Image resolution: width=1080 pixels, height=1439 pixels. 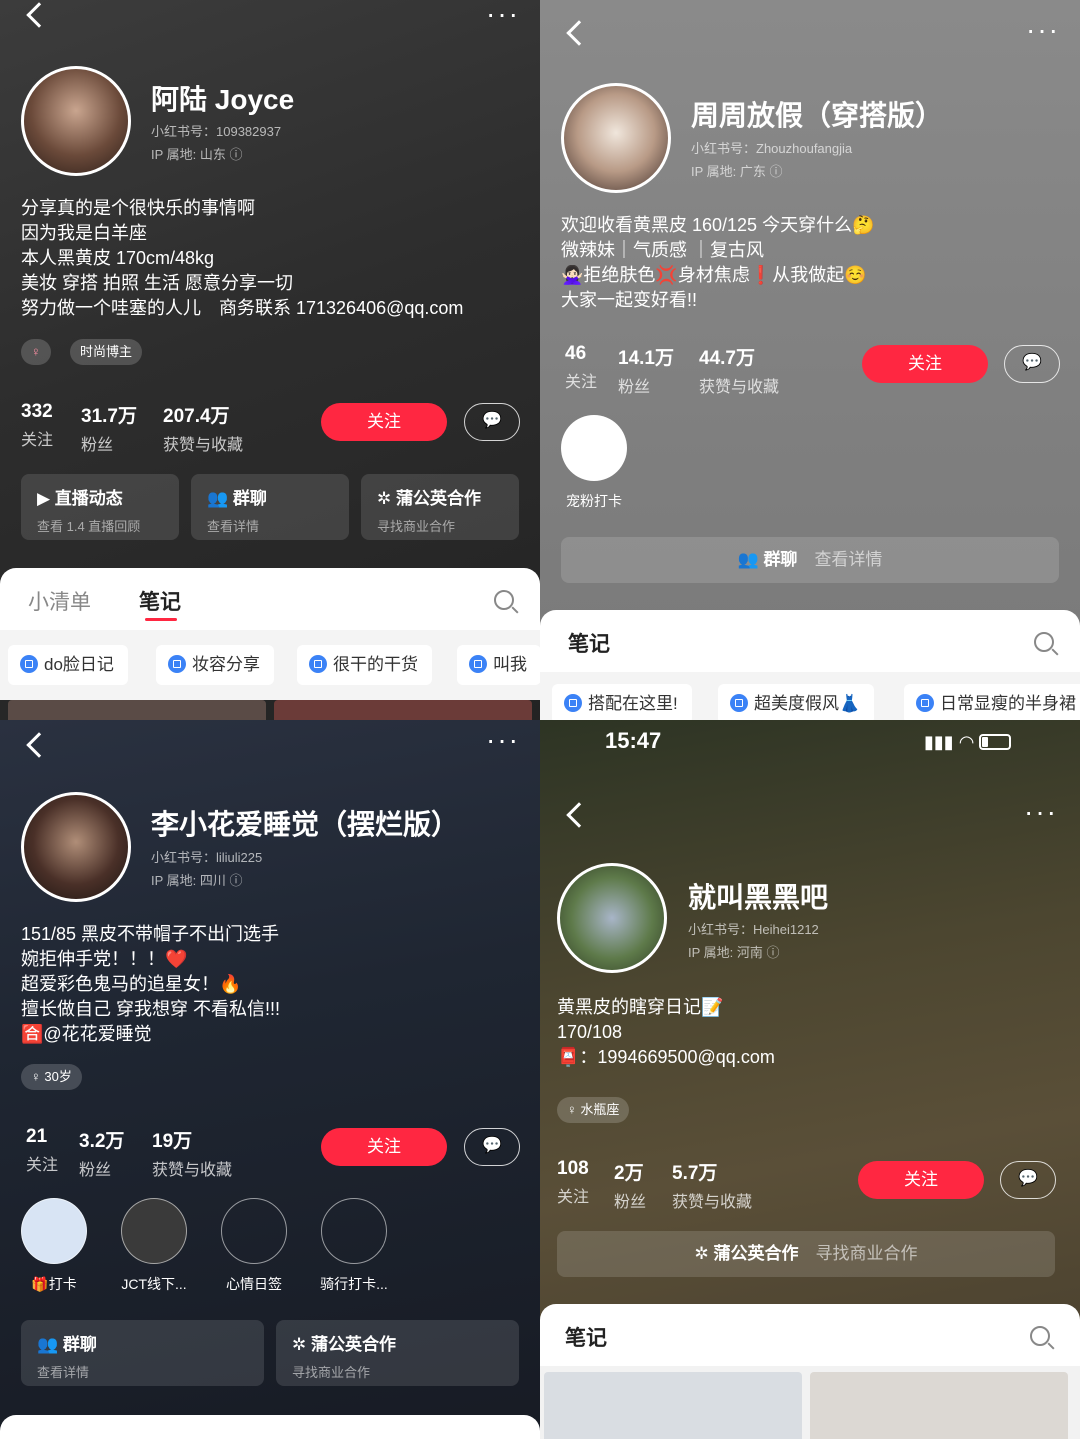 I want to click on bio-line: 🈴@花花爱睡觉, so click(x=86, y=1034).